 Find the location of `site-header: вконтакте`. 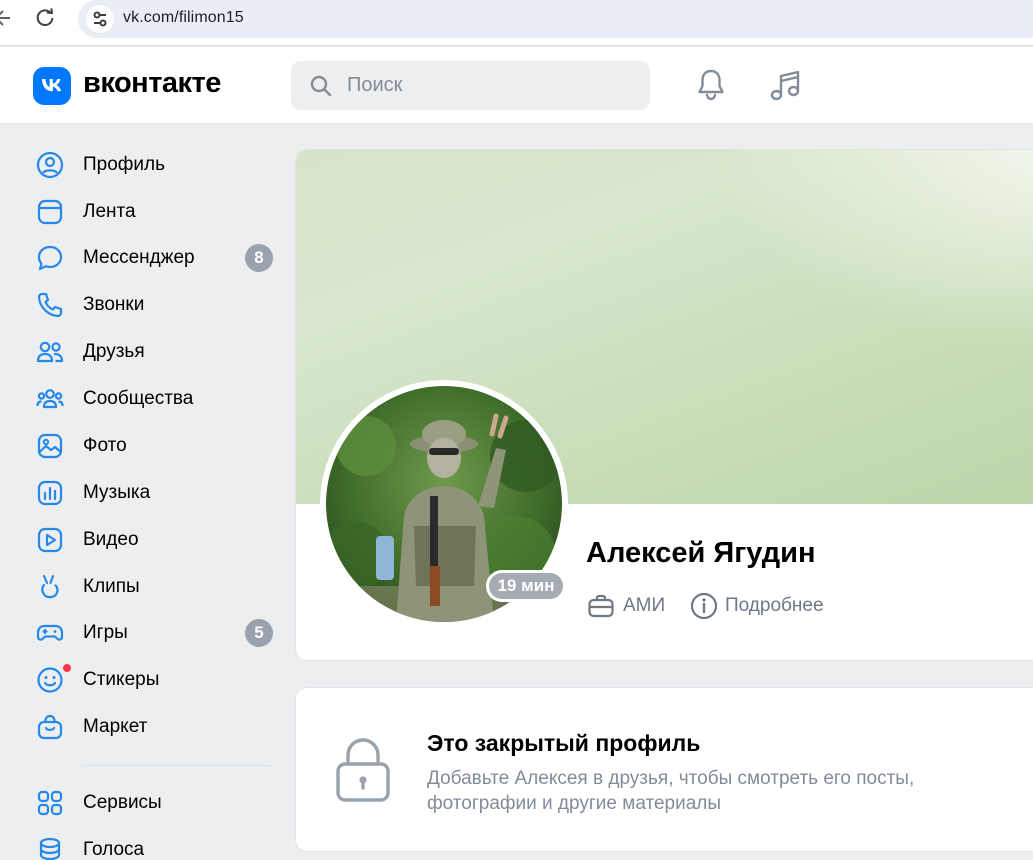

site-header: вконтакте is located at coordinates (516, 85).